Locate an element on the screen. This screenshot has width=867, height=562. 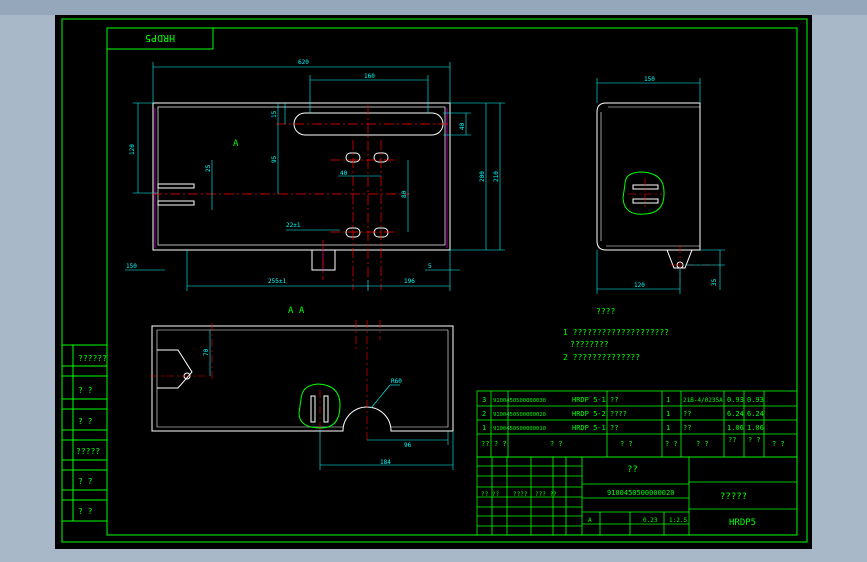
bom-cell-w1: 0.93 is located at coordinates (735, 400).